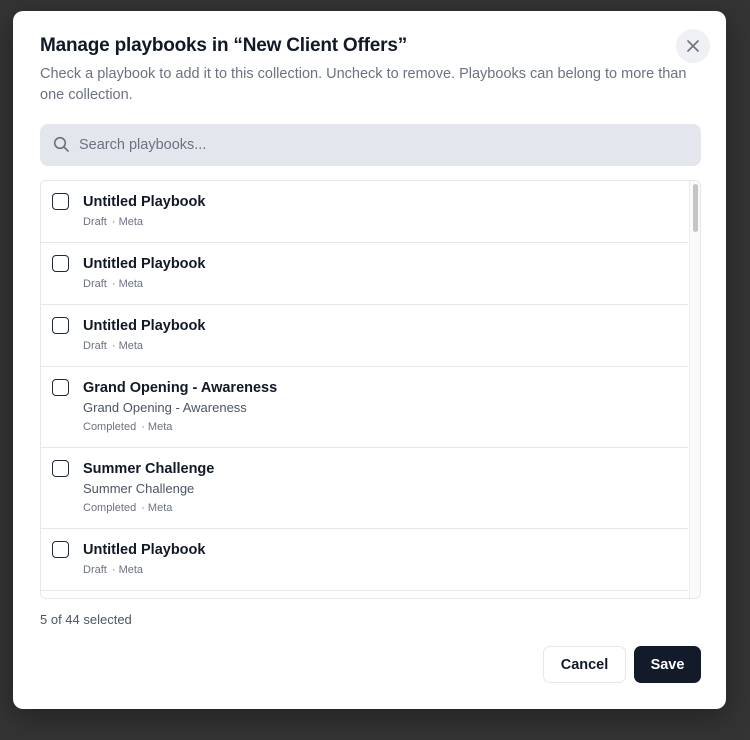 Image resolution: width=750 pixels, height=740 pixels. Describe the element at coordinates (223, 45) in the screenshot. I see `dialog-title: Manage playbooks in “New Client Offers”` at that location.